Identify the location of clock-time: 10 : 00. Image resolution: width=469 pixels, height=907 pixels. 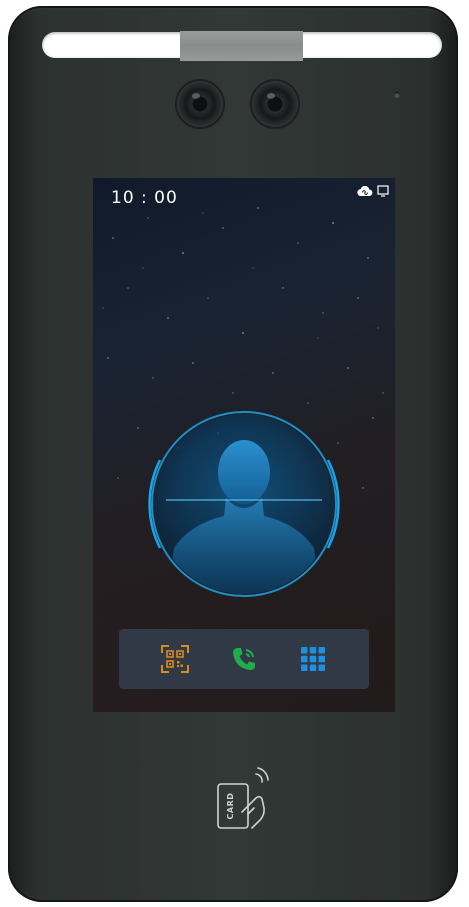
(144, 198).